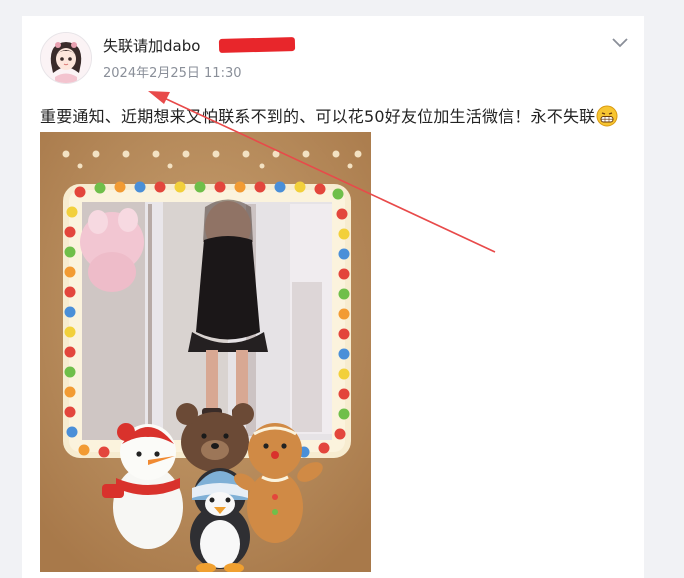 This screenshot has width=684, height=578. Describe the element at coordinates (257, 45) in the screenshot. I see `redaction-mark` at that location.